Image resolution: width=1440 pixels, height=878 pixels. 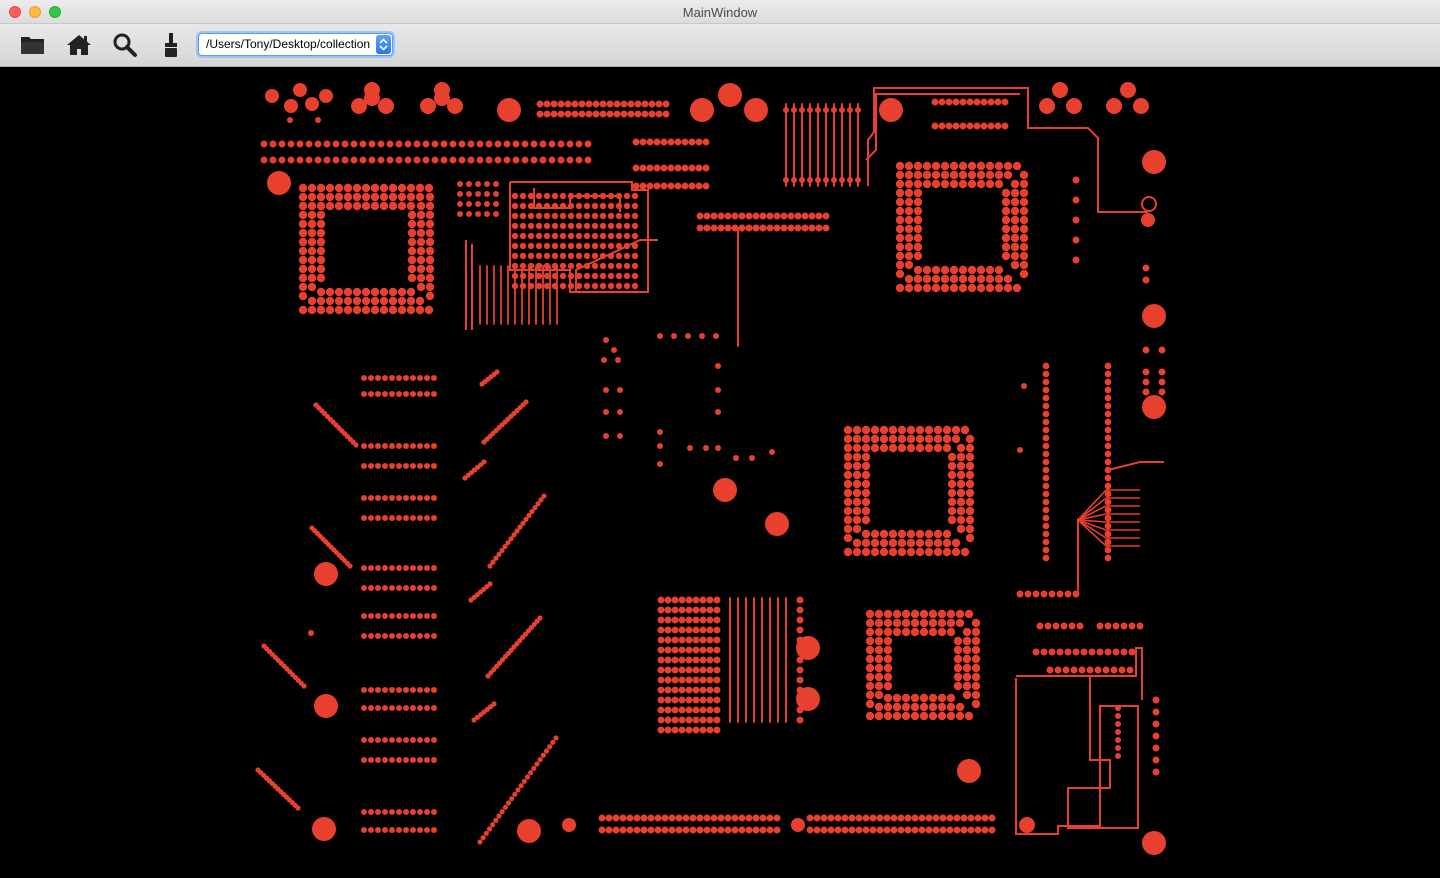 I want to click on open-folder-button, so click(x=33, y=45).